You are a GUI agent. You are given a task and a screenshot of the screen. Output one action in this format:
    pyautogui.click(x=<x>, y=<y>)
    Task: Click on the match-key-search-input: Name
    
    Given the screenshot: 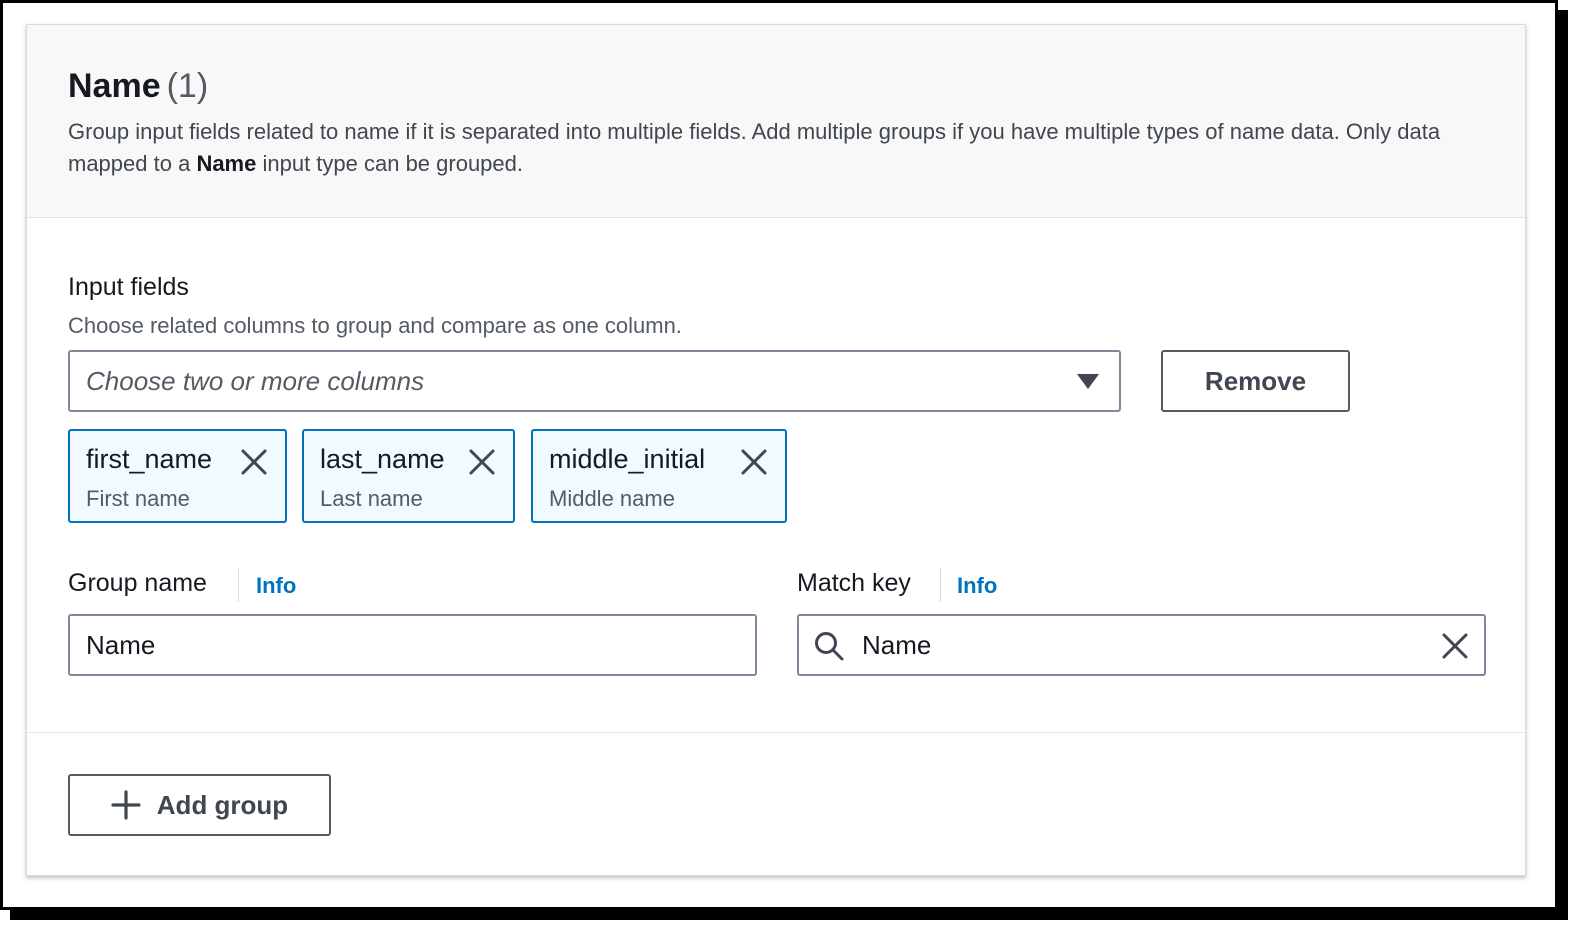 What is the action you would take?
    pyautogui.click(x=1141, y=645)
    